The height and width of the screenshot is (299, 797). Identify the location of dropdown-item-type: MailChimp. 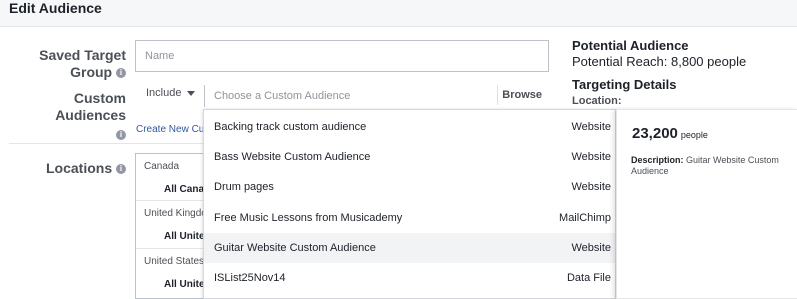
(585, 218).